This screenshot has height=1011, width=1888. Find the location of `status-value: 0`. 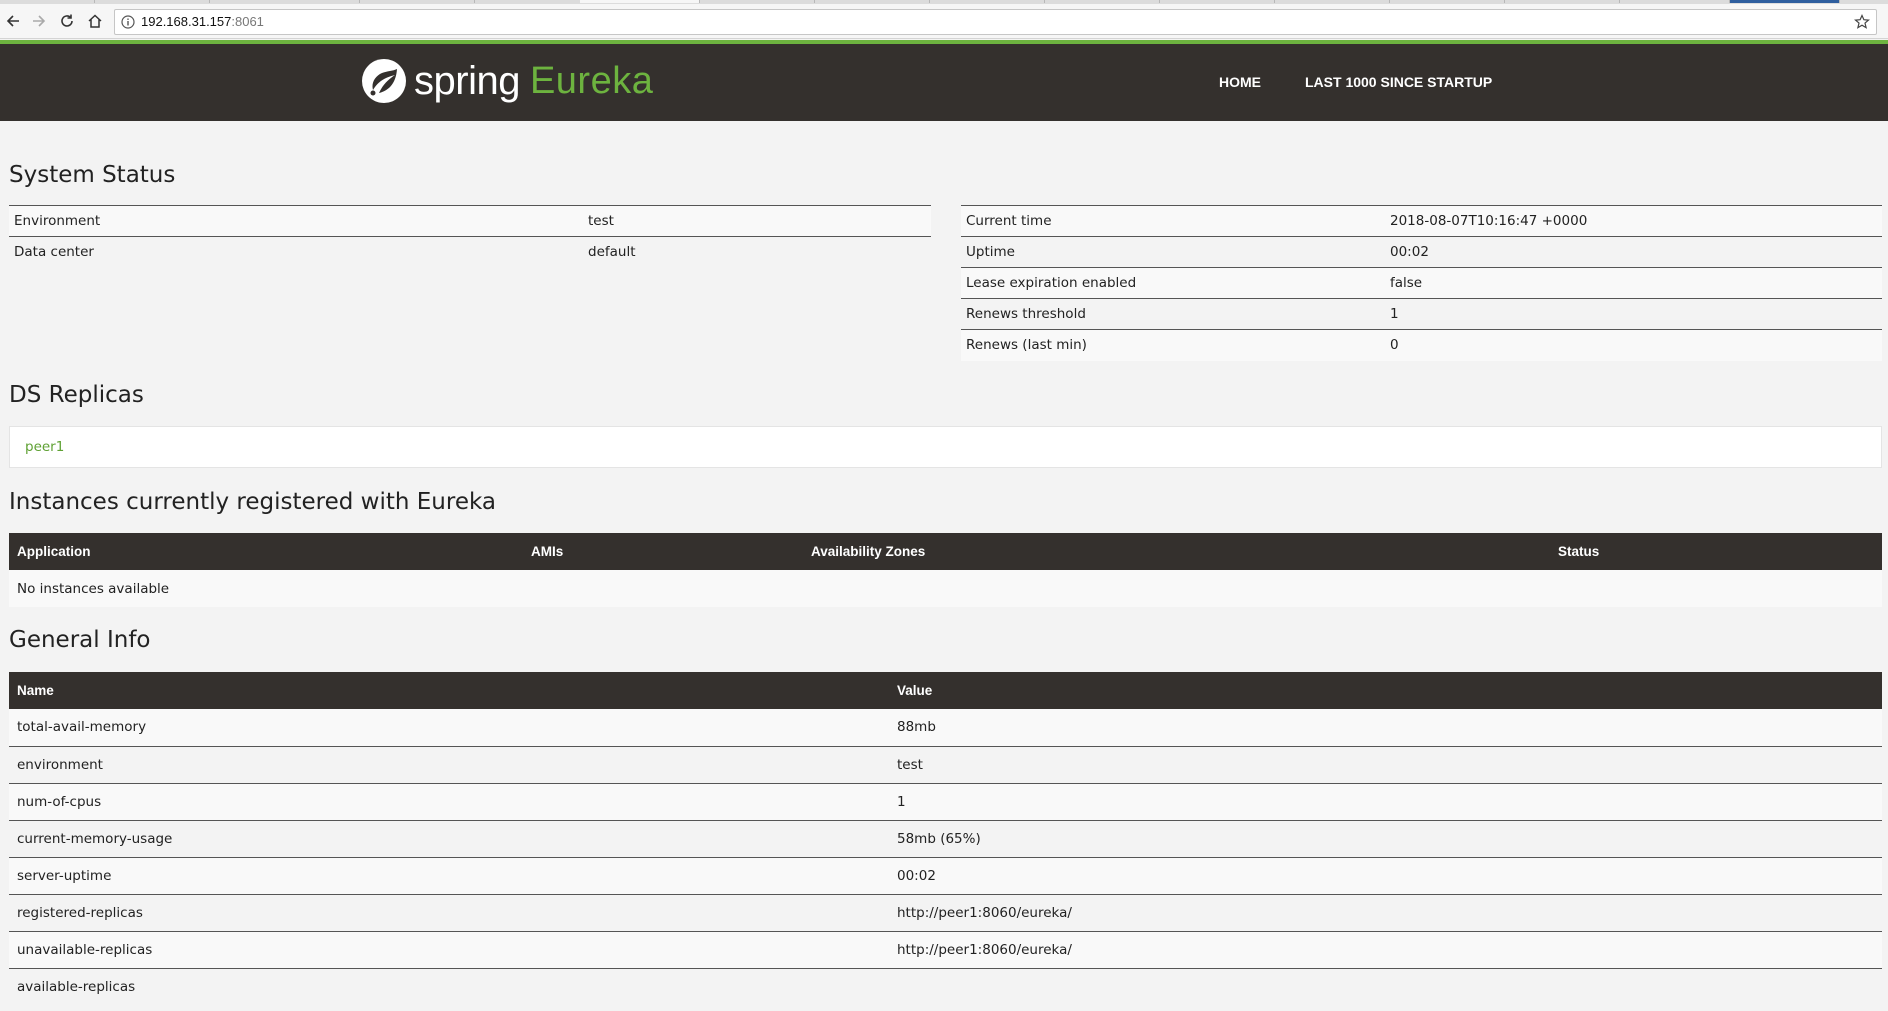

status-value: 0 is located at coordinates (1633, 345).